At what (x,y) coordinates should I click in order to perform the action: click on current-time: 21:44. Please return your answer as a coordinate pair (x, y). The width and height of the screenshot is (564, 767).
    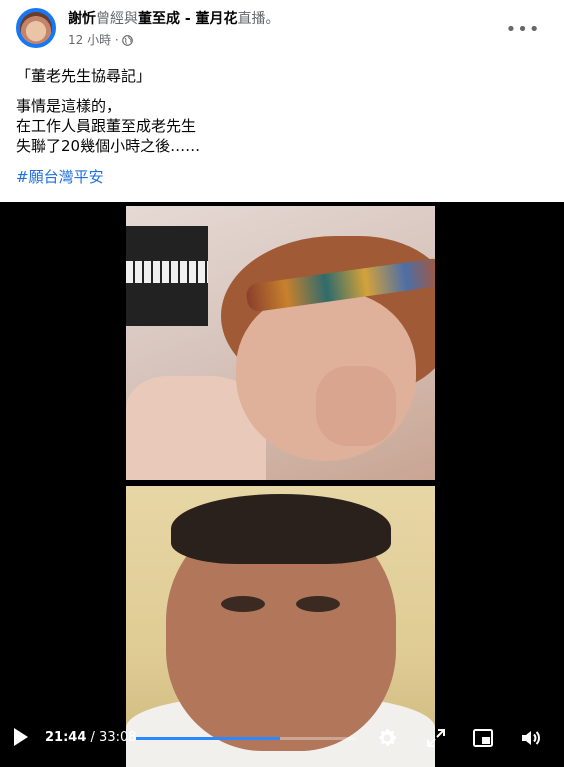
    Looking at the image, I should click on (66, 737).